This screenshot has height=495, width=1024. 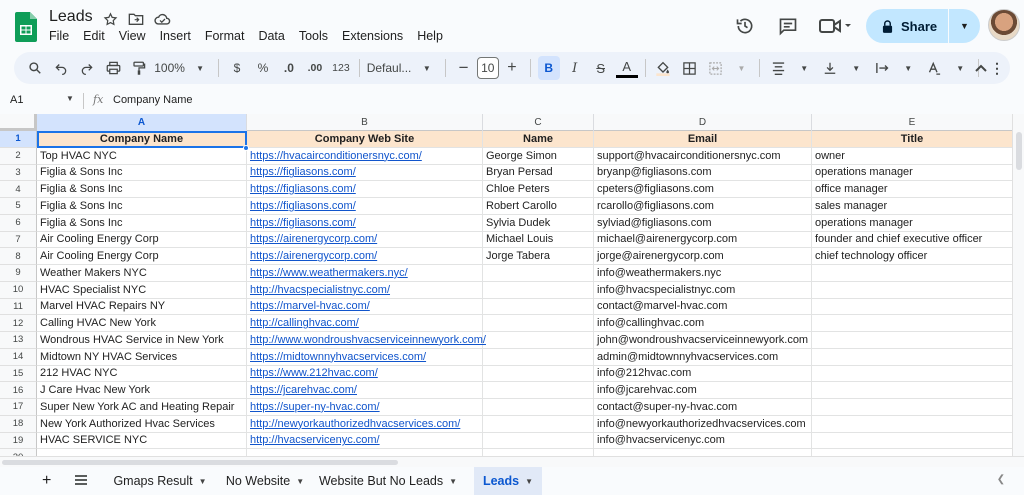 What do you see at coordinates (132, 36) in the screenshot?
I see `menu-view: View` at bounding box center [132, 36].